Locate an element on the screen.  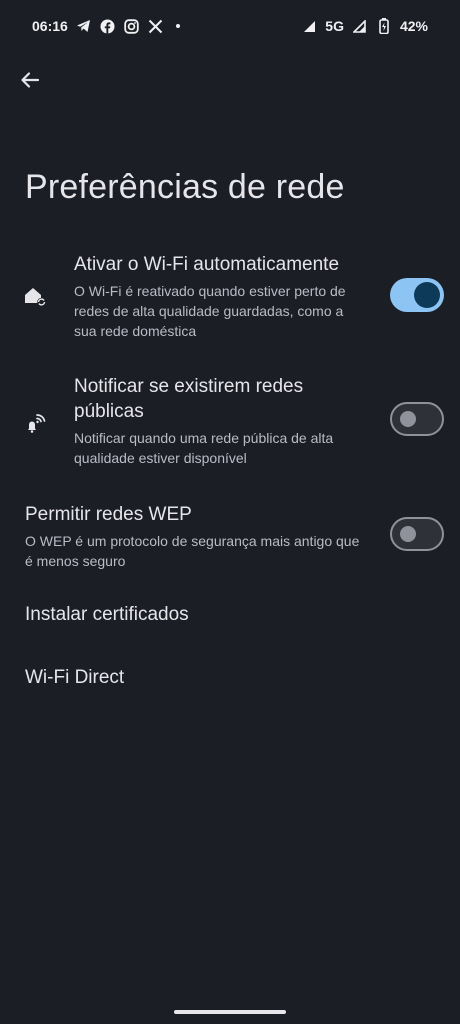
instagram-icon is located at coordinates (132, 26).